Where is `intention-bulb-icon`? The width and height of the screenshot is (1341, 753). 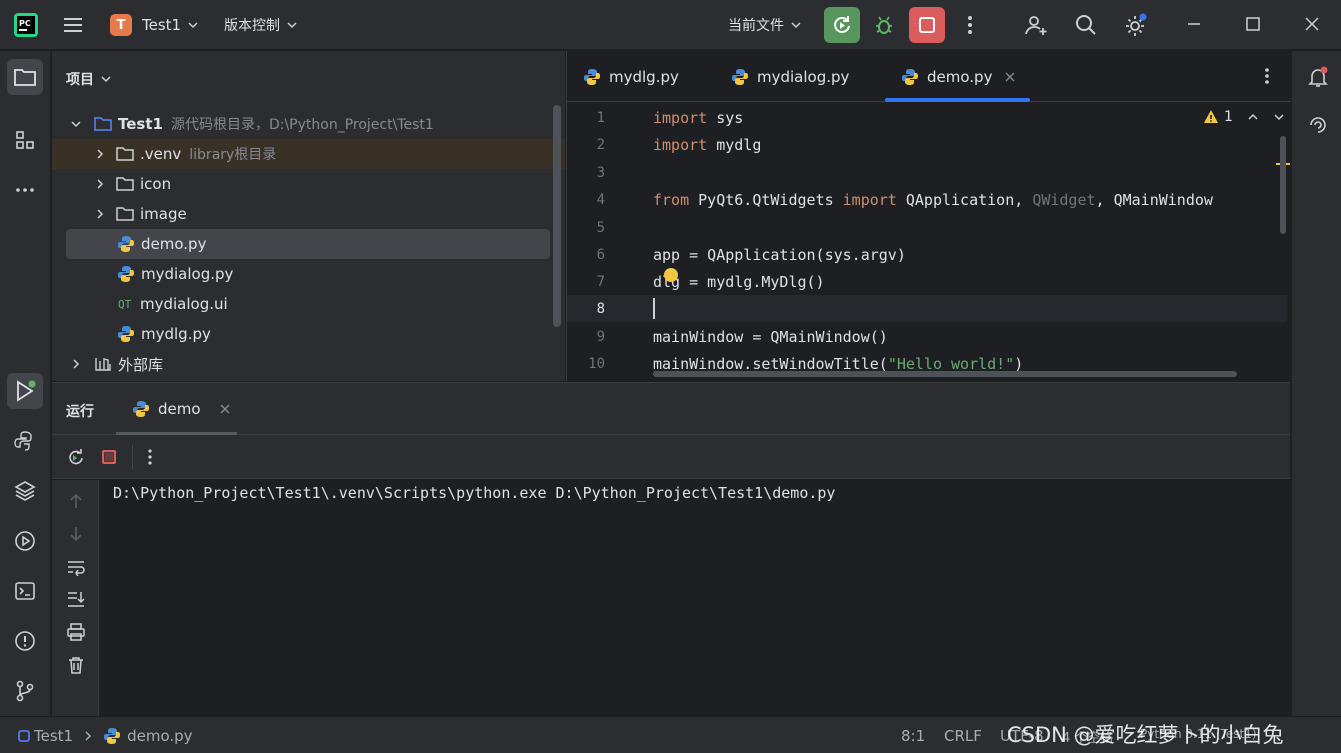
intention-bulb-icon is located at coordinates (671, 275).